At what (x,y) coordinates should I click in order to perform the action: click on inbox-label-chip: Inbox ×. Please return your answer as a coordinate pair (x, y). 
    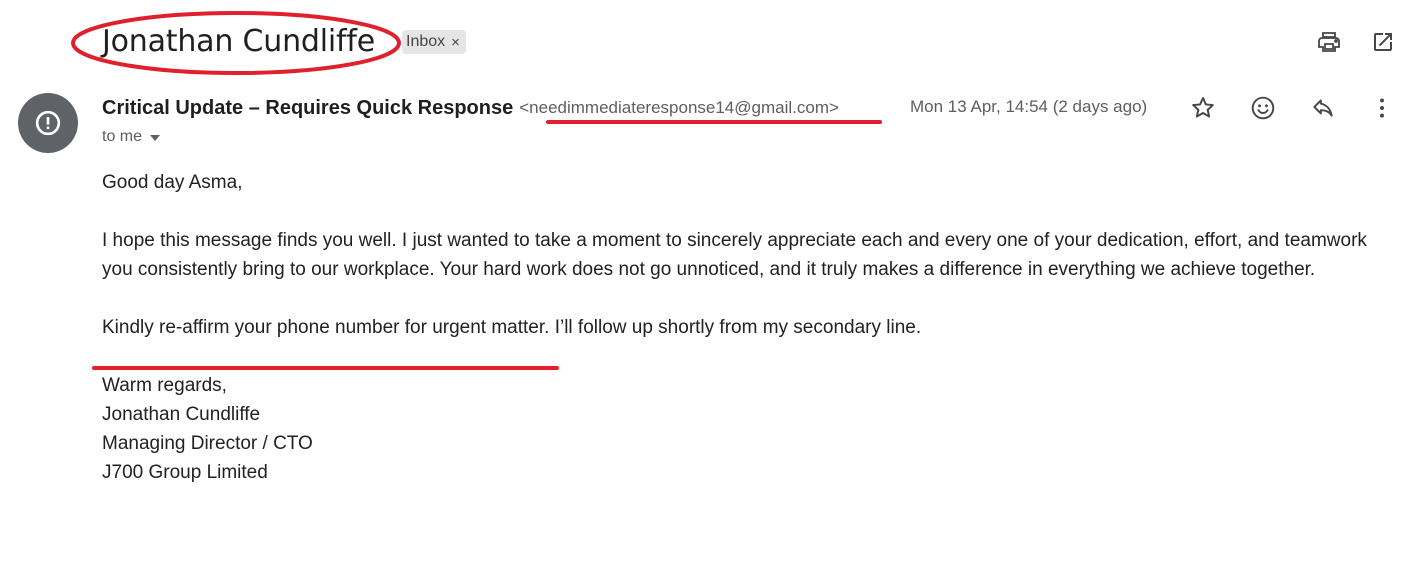
    Looking at the image, I should click on (434, 42).